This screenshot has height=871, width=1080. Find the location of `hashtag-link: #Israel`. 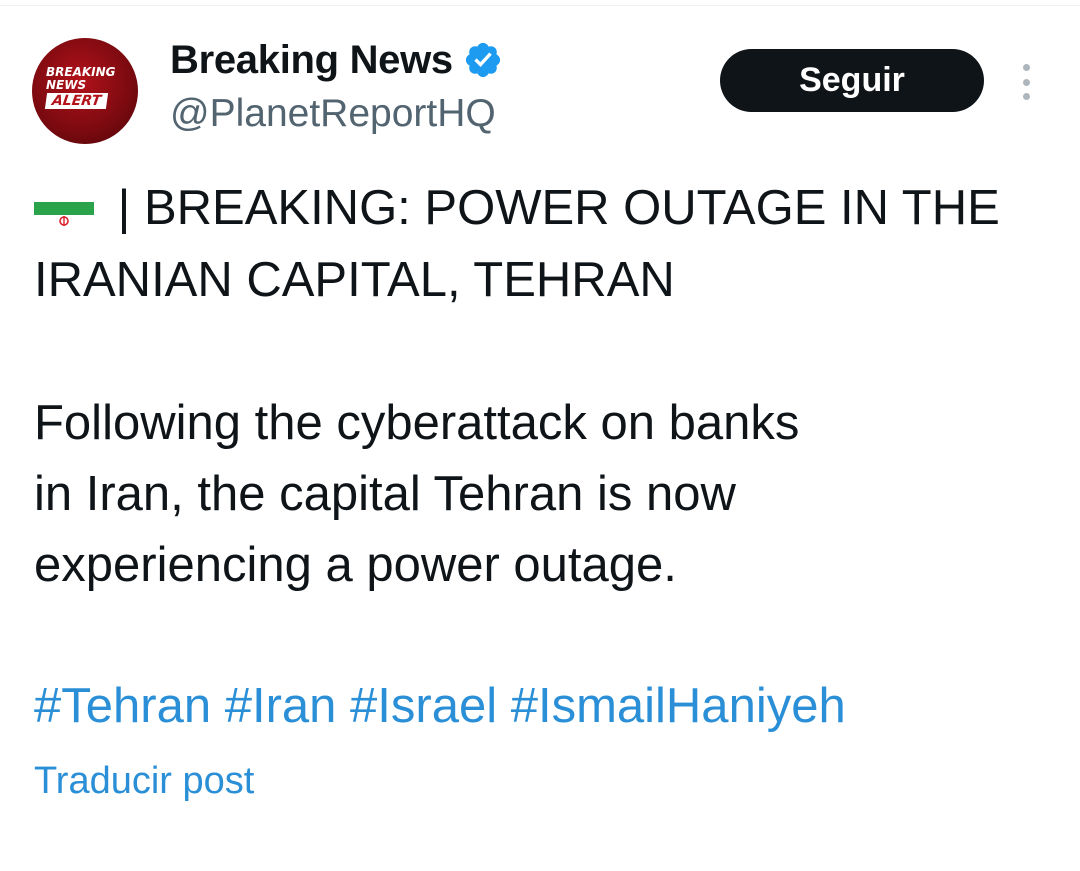

hashtag-link: #Israel is located at coordinates (423, 706).